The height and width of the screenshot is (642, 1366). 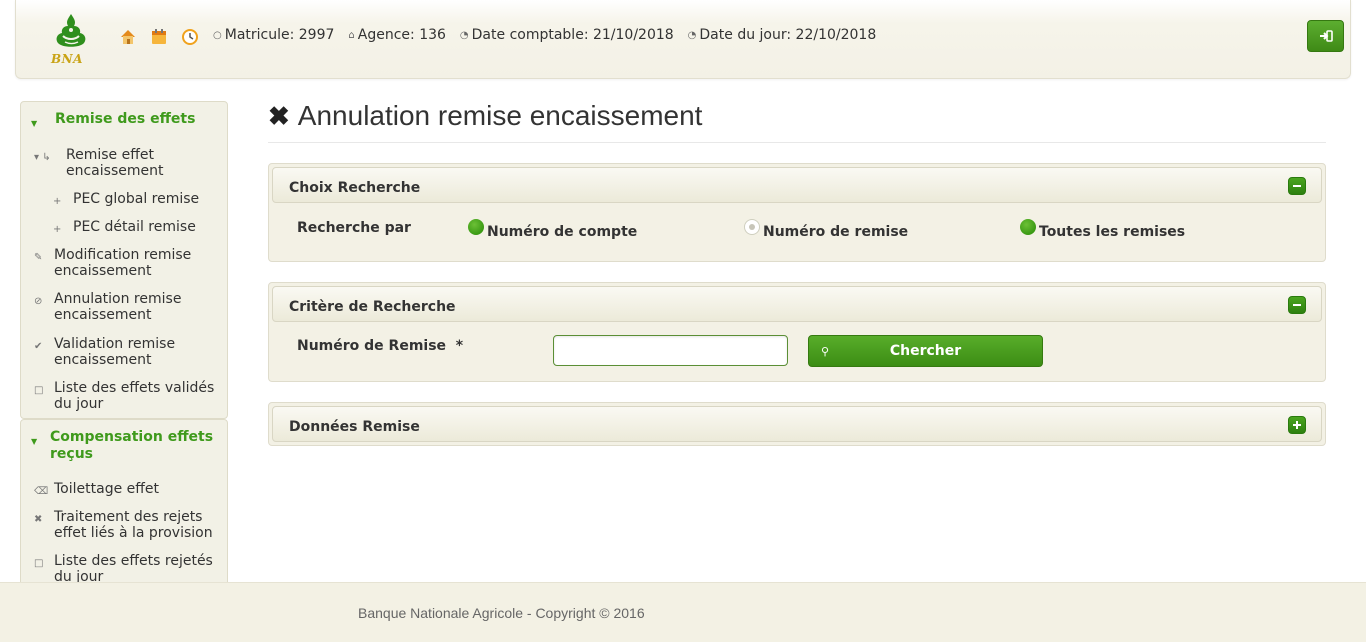 What do you see at coordinates (380, 346) in the screenshot?
I see `numero-remise-label: Numéro de Remise *` at bounding box center [380, 346].